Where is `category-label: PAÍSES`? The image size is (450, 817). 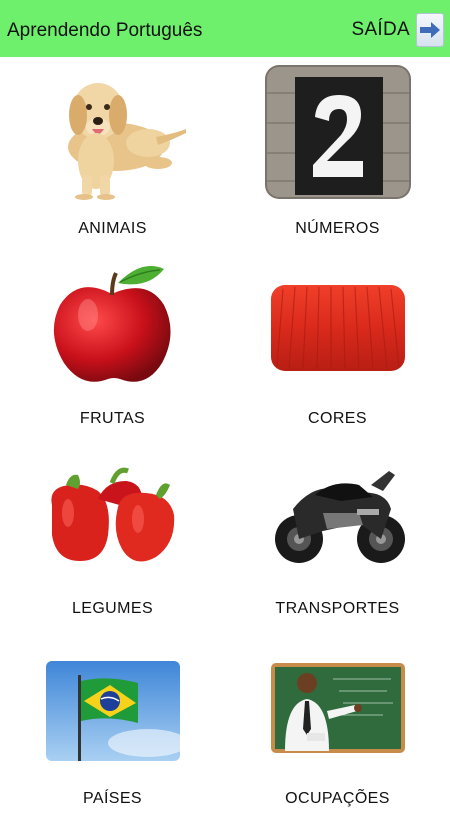
category-label: PAÍSES is located at coordinates (112, 798).